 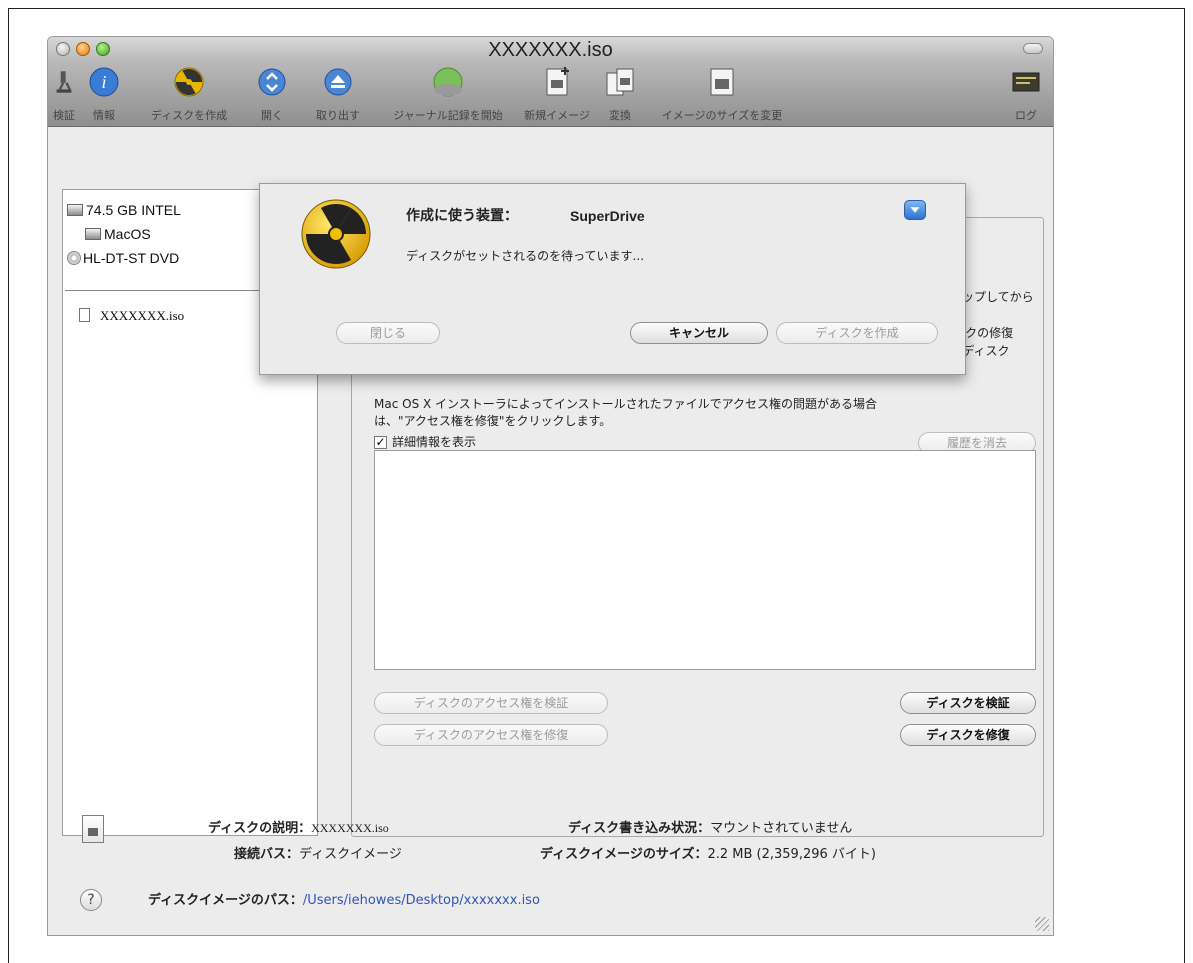 What do you see at coordinates (421, 900) in the screenshot?
I see `image-path-link: /Users/iehowes/Desktop/xxxxxxx.iso` at bounding box center [421, 900].